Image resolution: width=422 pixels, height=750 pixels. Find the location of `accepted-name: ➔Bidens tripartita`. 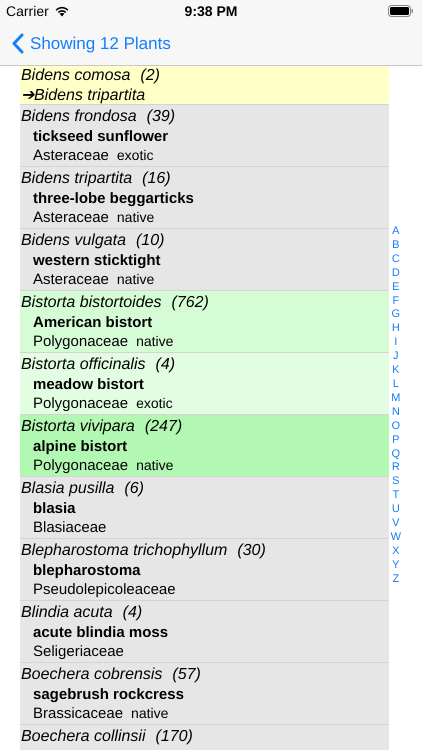

accepted-name: ➔Bidens tripartita is located at coordinates (83, 95).